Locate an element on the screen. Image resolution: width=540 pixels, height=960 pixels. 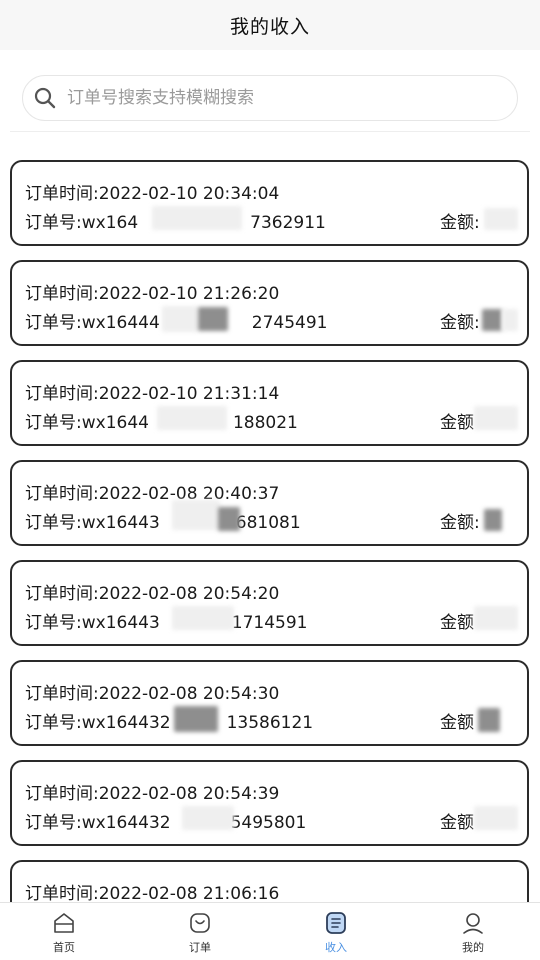
order-number: 订单号:wx164432 13586121 is located at coordinates (169, 720).